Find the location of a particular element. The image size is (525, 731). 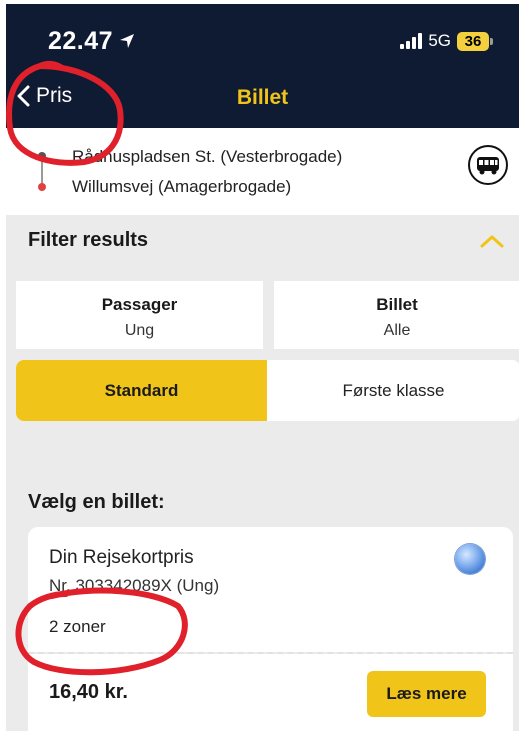

ticket-zones: 2 zoner is located at coordinates (77, 626).